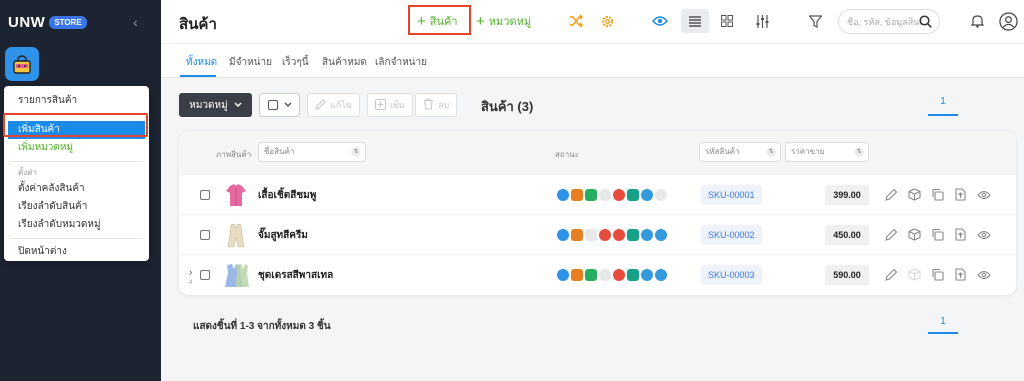  What do you see at coordinates (592, 22) in the screenshot?
I see `top-header: สินค้า + สินค้า + หมวดหมู่` at bounding box center [592, 22].